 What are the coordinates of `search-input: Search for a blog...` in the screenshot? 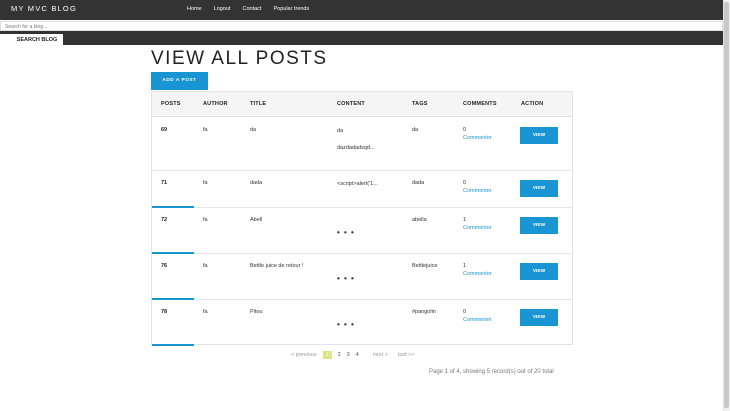 It's located at (361, 26).